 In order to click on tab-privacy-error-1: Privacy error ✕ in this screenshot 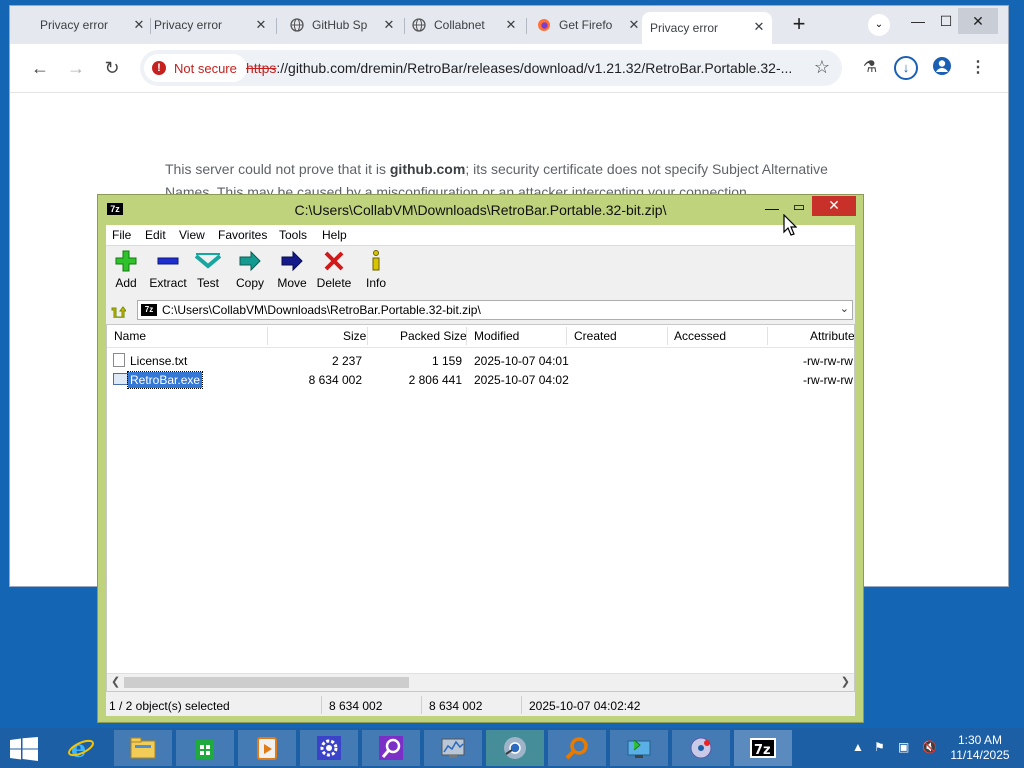, I will do `click(82, 25)`.